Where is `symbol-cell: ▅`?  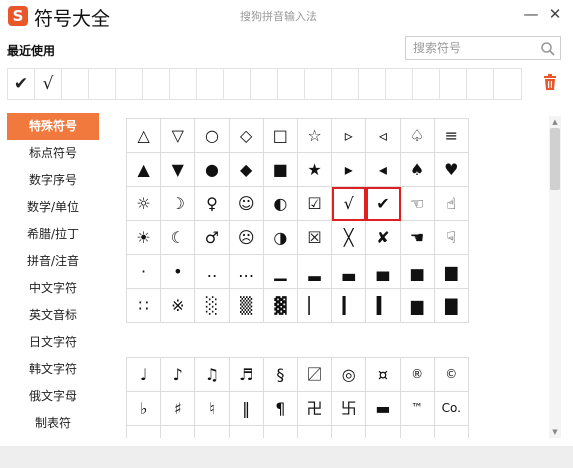
symbol-cell: ▅ is located at coordinates (417, 272).